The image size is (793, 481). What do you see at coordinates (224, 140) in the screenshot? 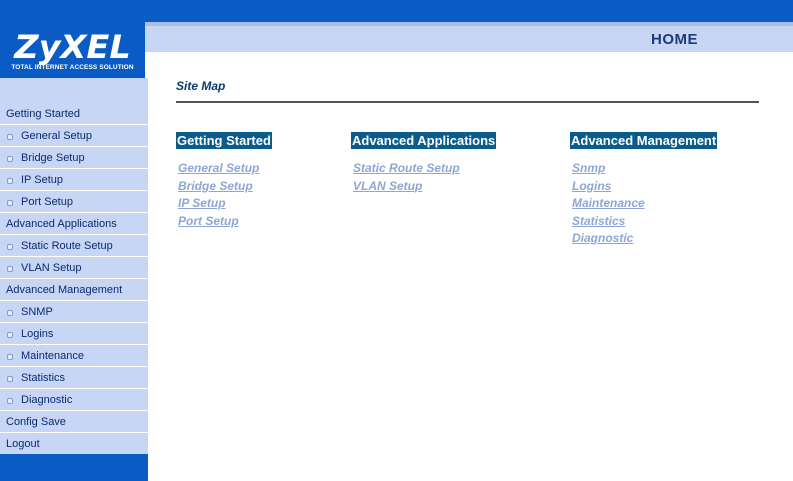
I see `column-heading: Getting Started` at bounding box center [224, 140].